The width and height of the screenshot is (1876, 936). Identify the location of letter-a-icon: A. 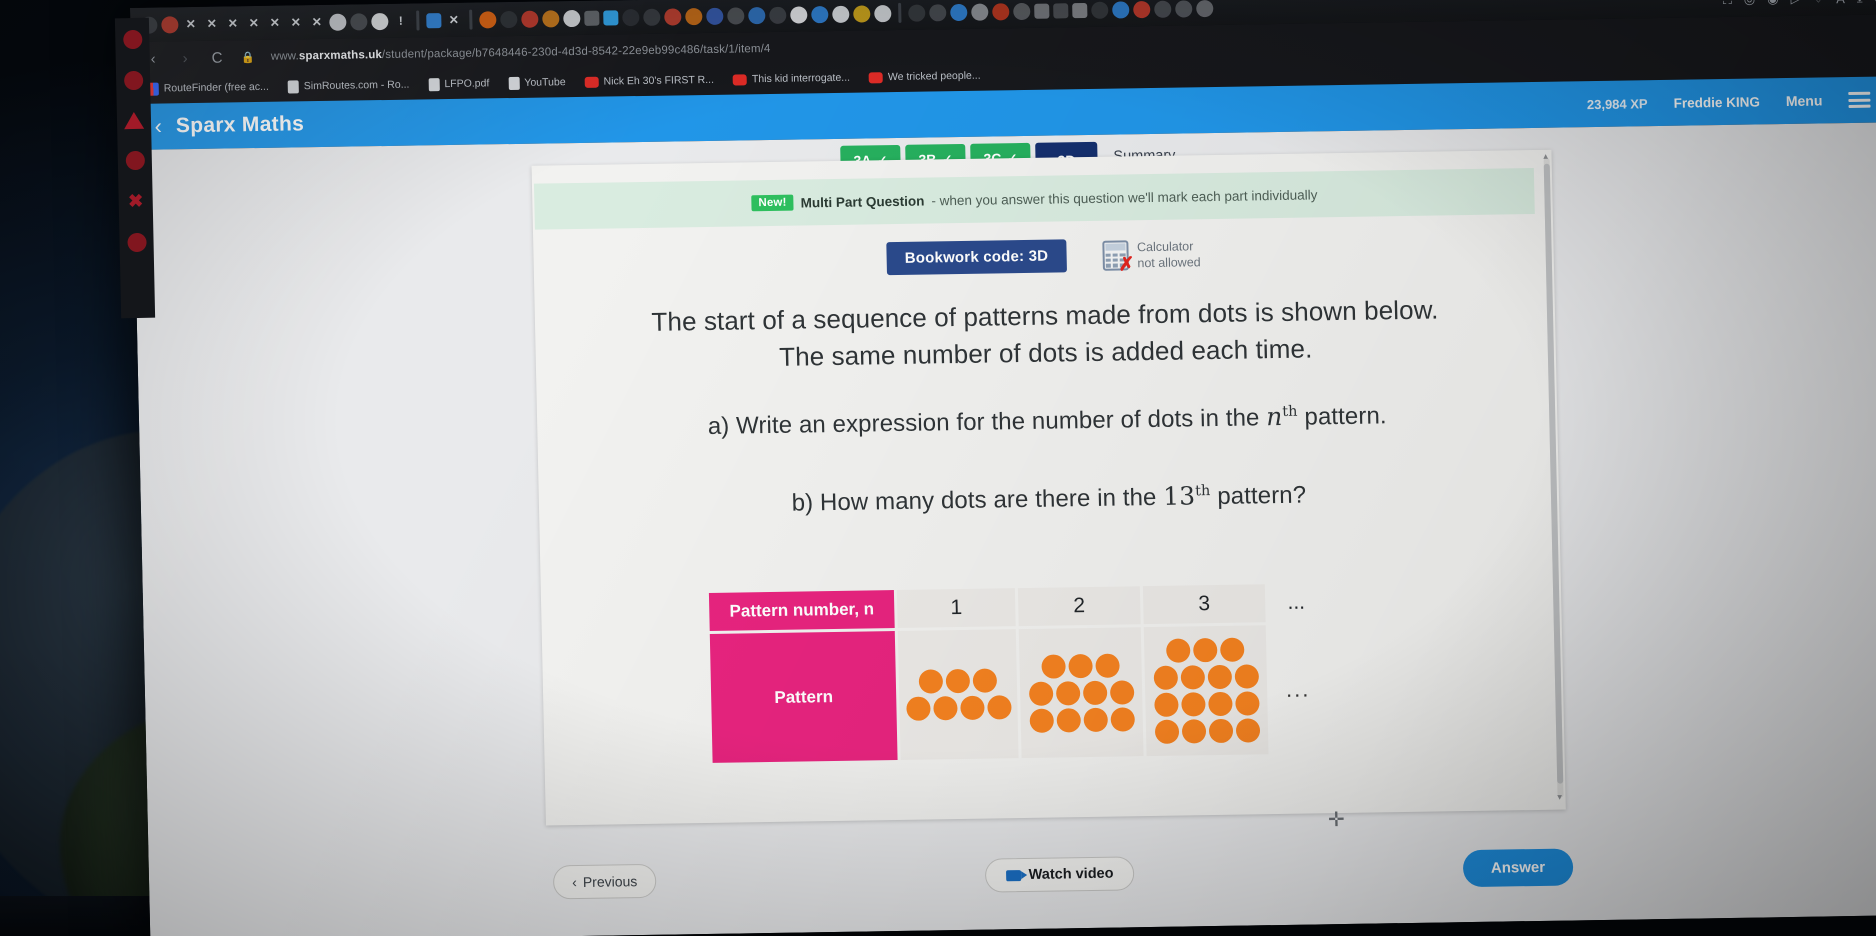
(1840, 3).